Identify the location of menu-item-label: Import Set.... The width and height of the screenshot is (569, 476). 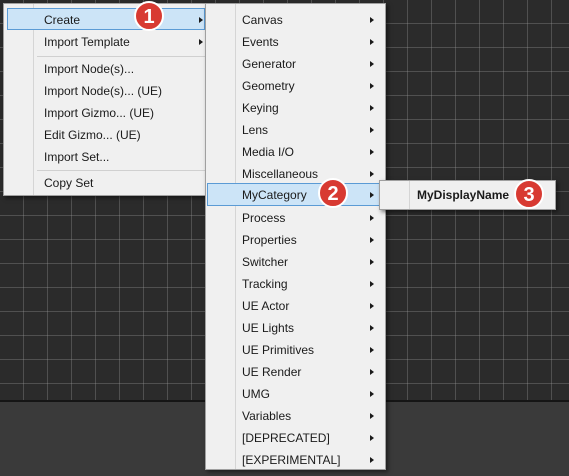
(77, 157).